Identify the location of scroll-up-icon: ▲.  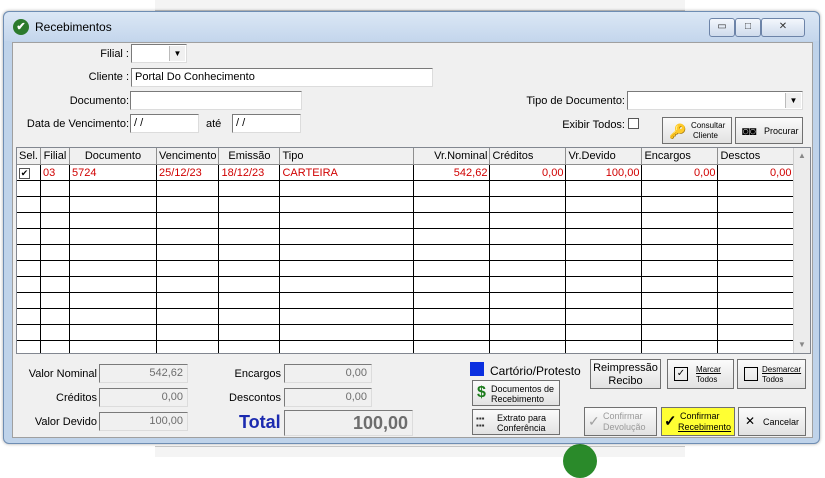
(802, 156).